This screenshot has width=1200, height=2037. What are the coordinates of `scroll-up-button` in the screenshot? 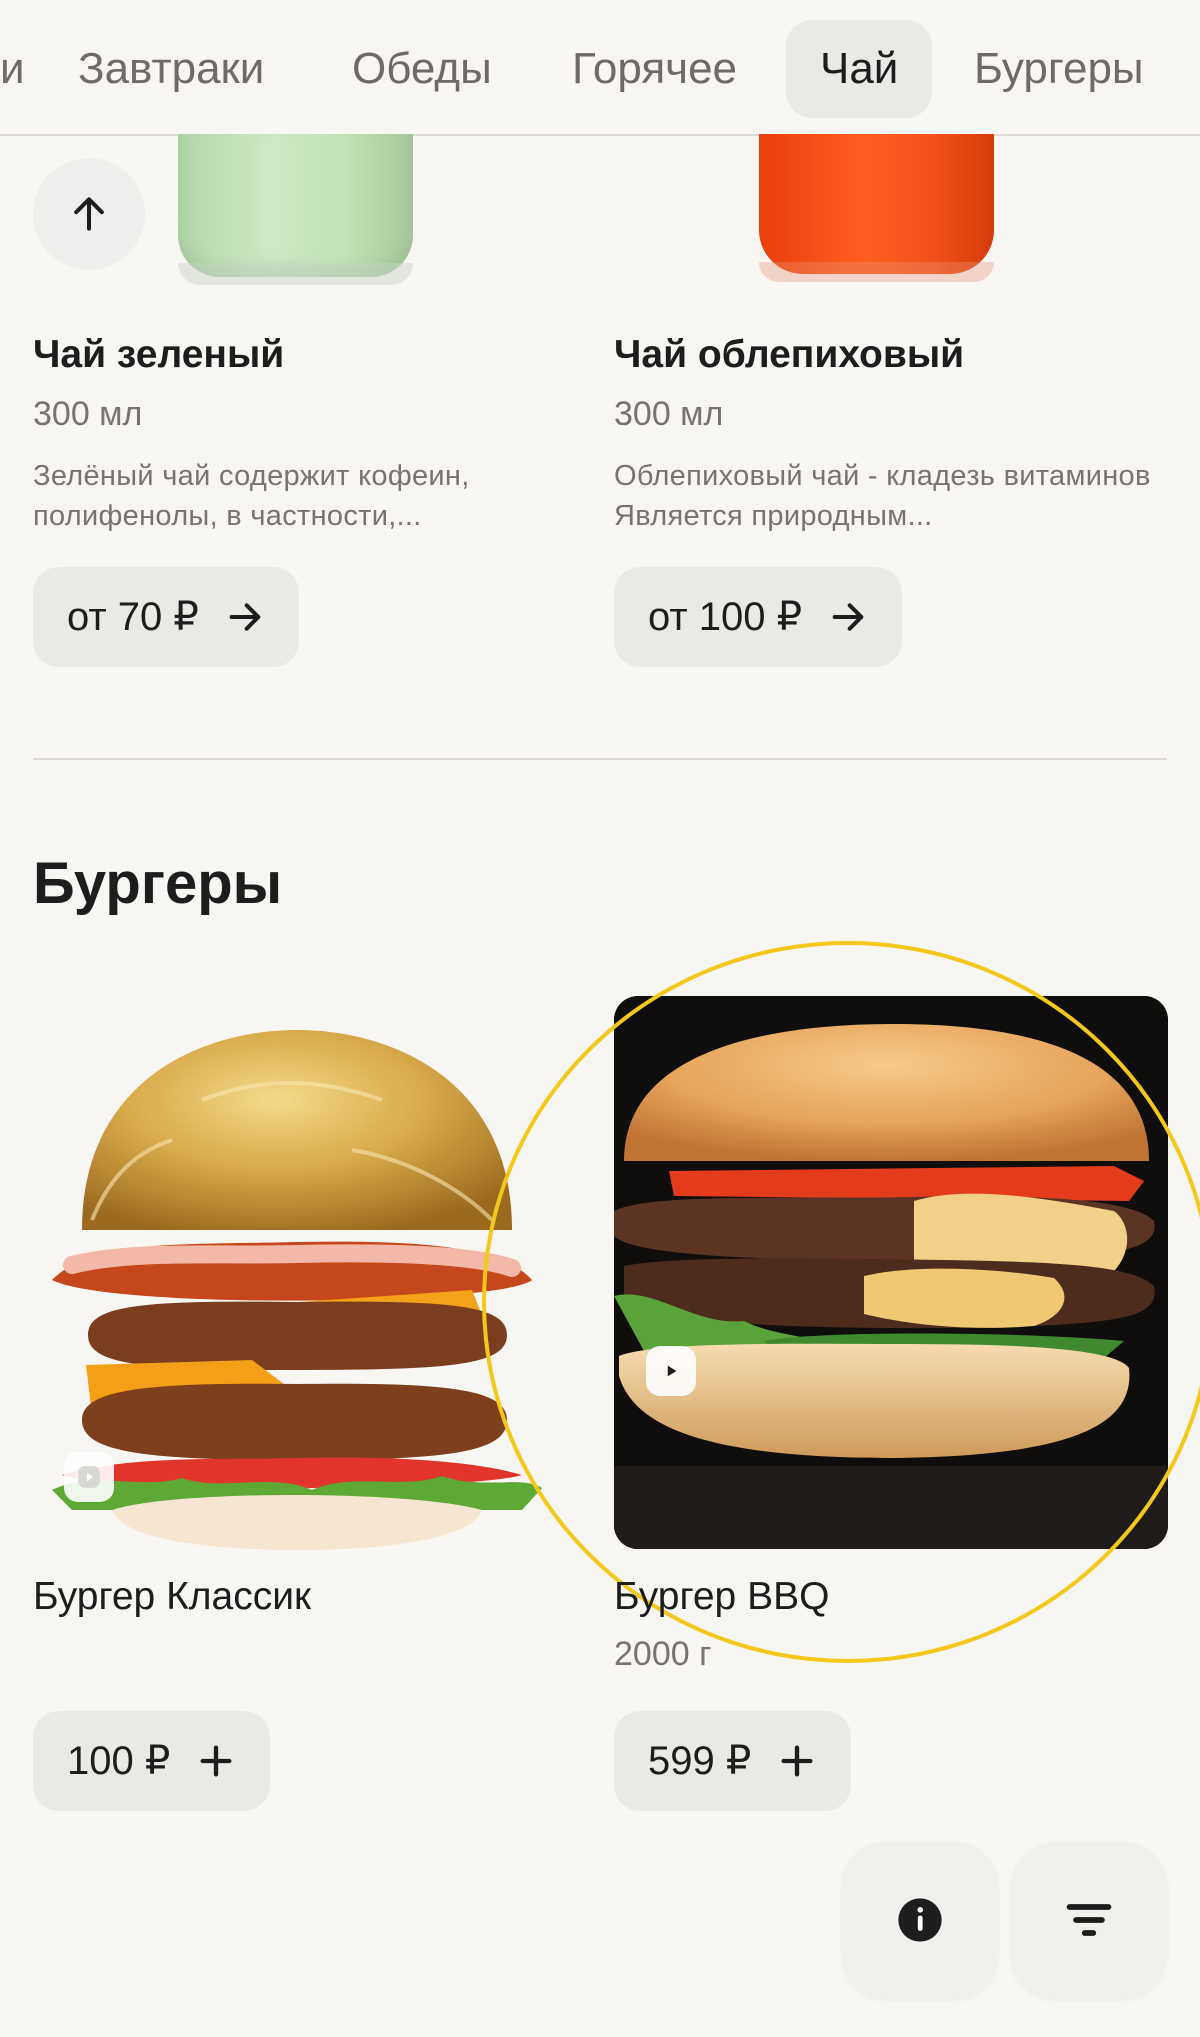 It's located at (89, 214).